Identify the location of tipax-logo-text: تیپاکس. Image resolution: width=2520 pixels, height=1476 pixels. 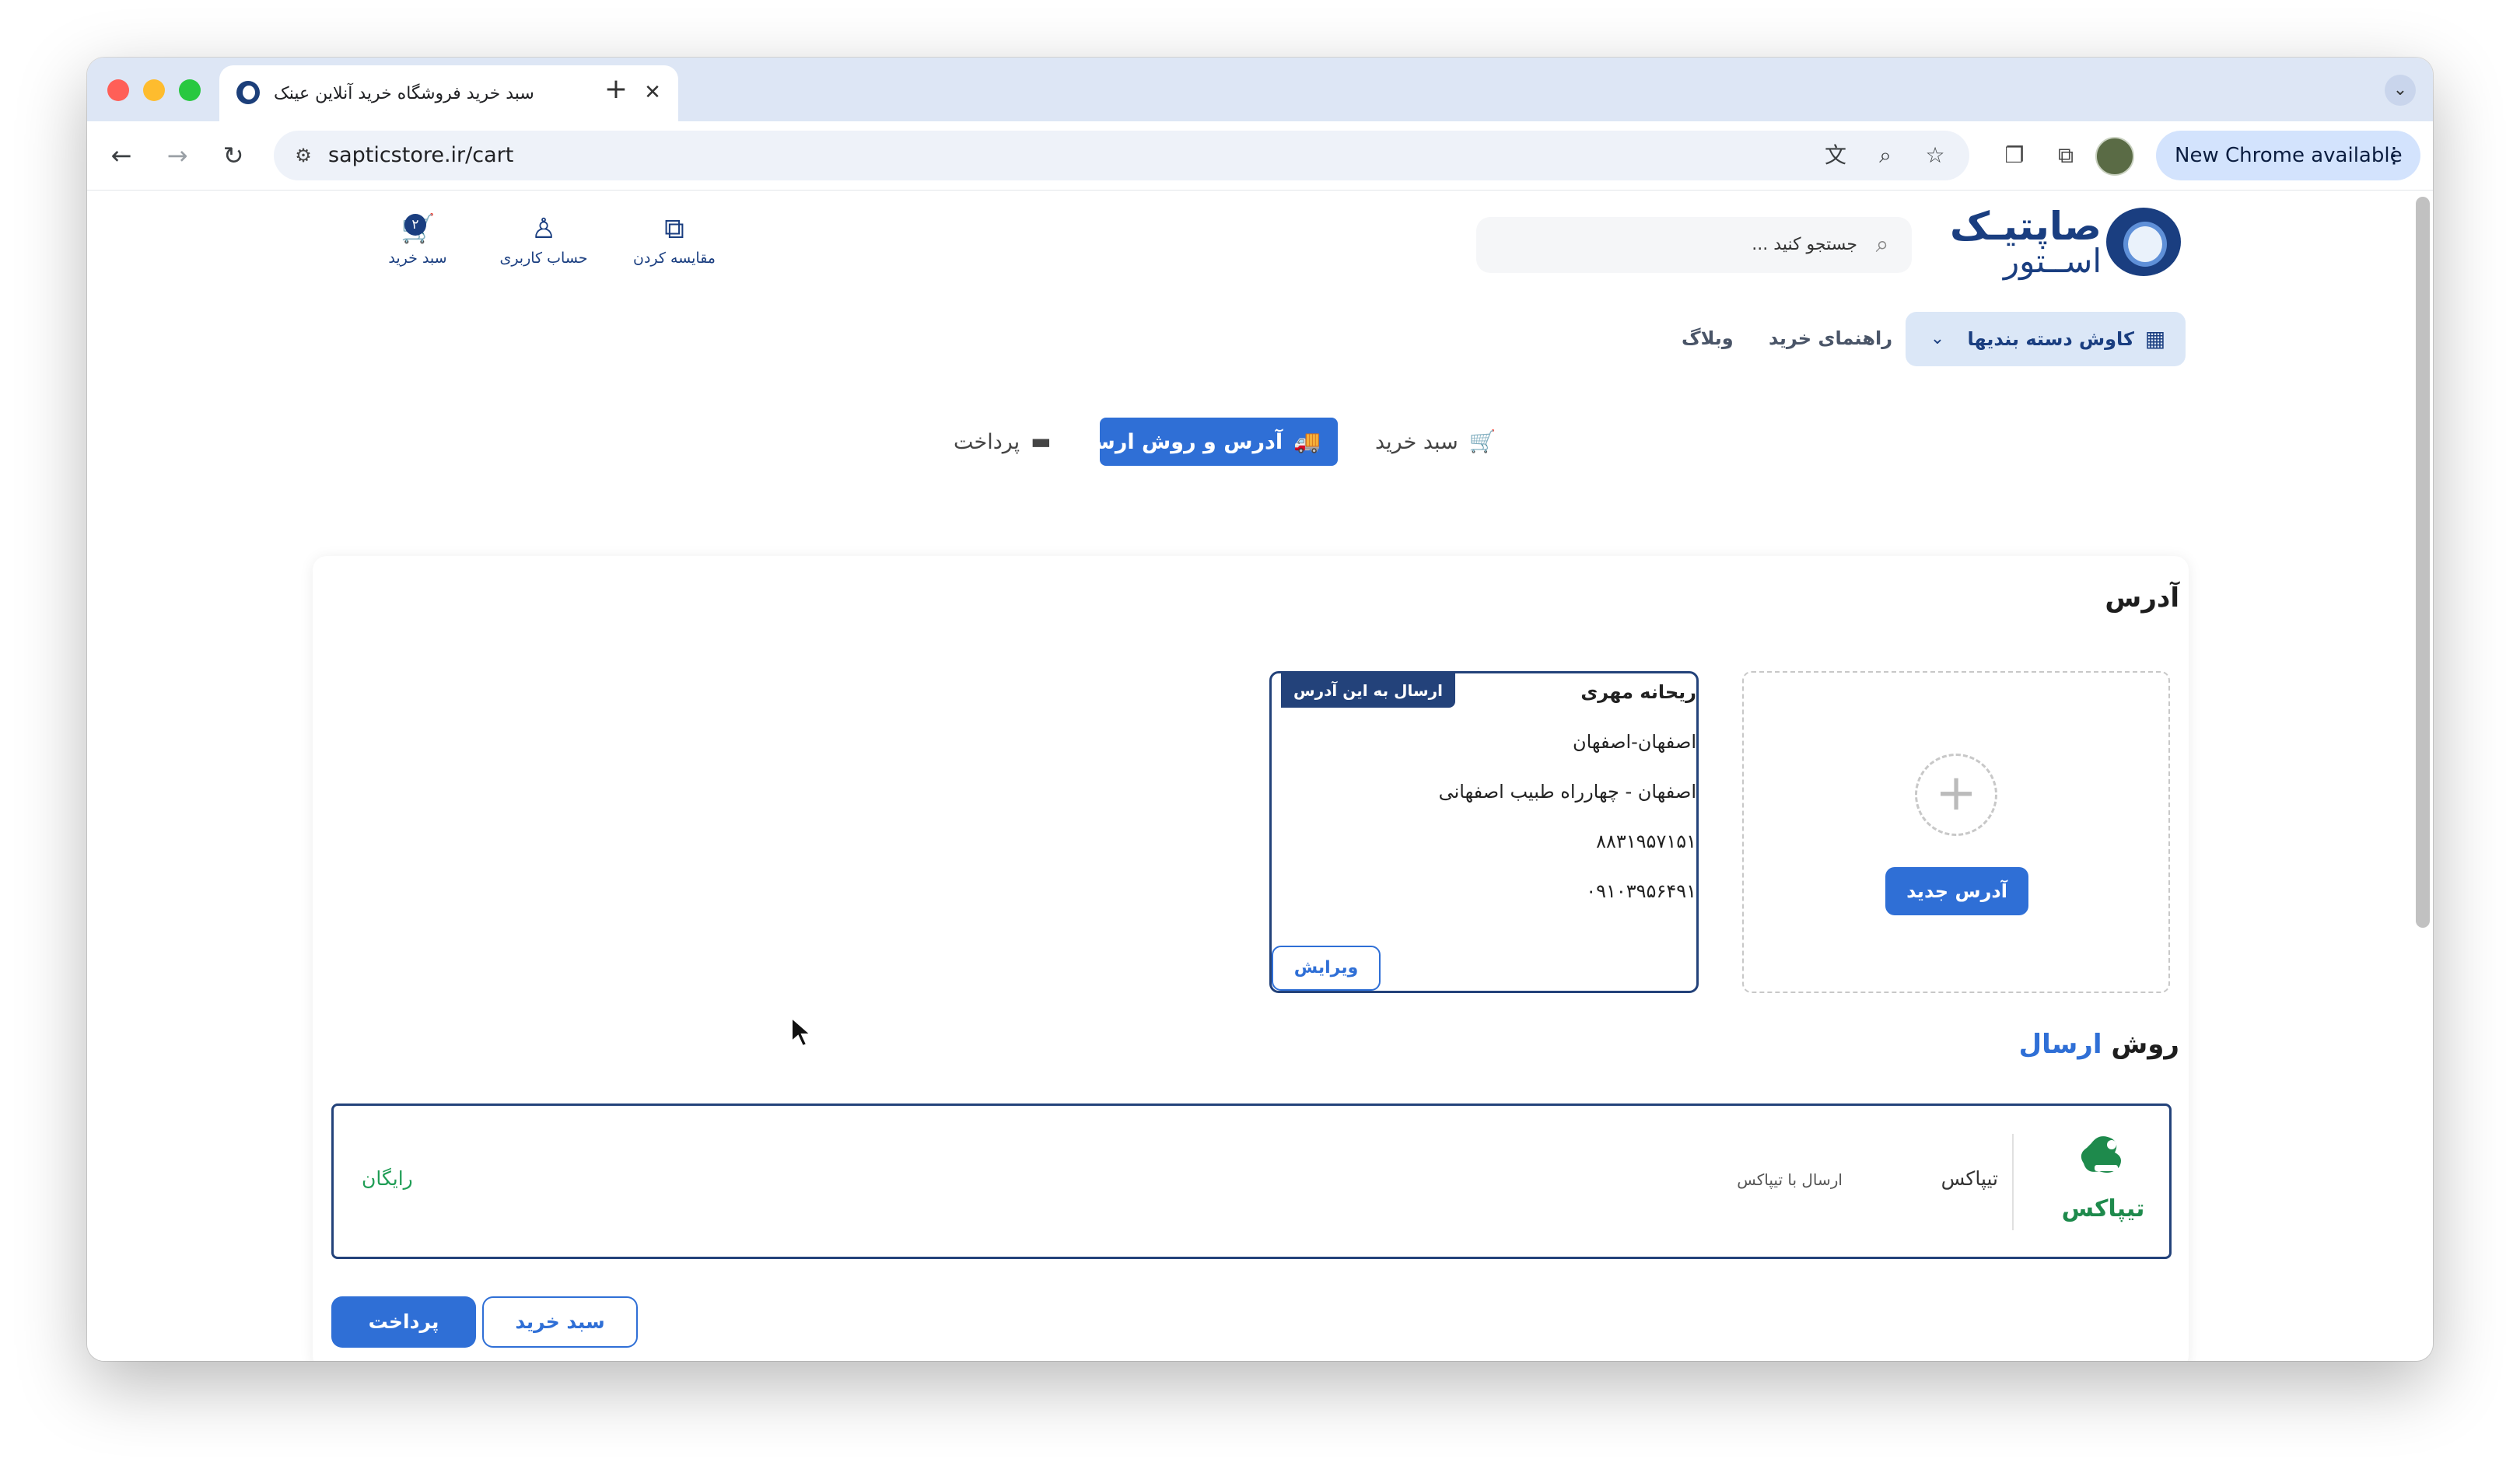
(2103, 1209).